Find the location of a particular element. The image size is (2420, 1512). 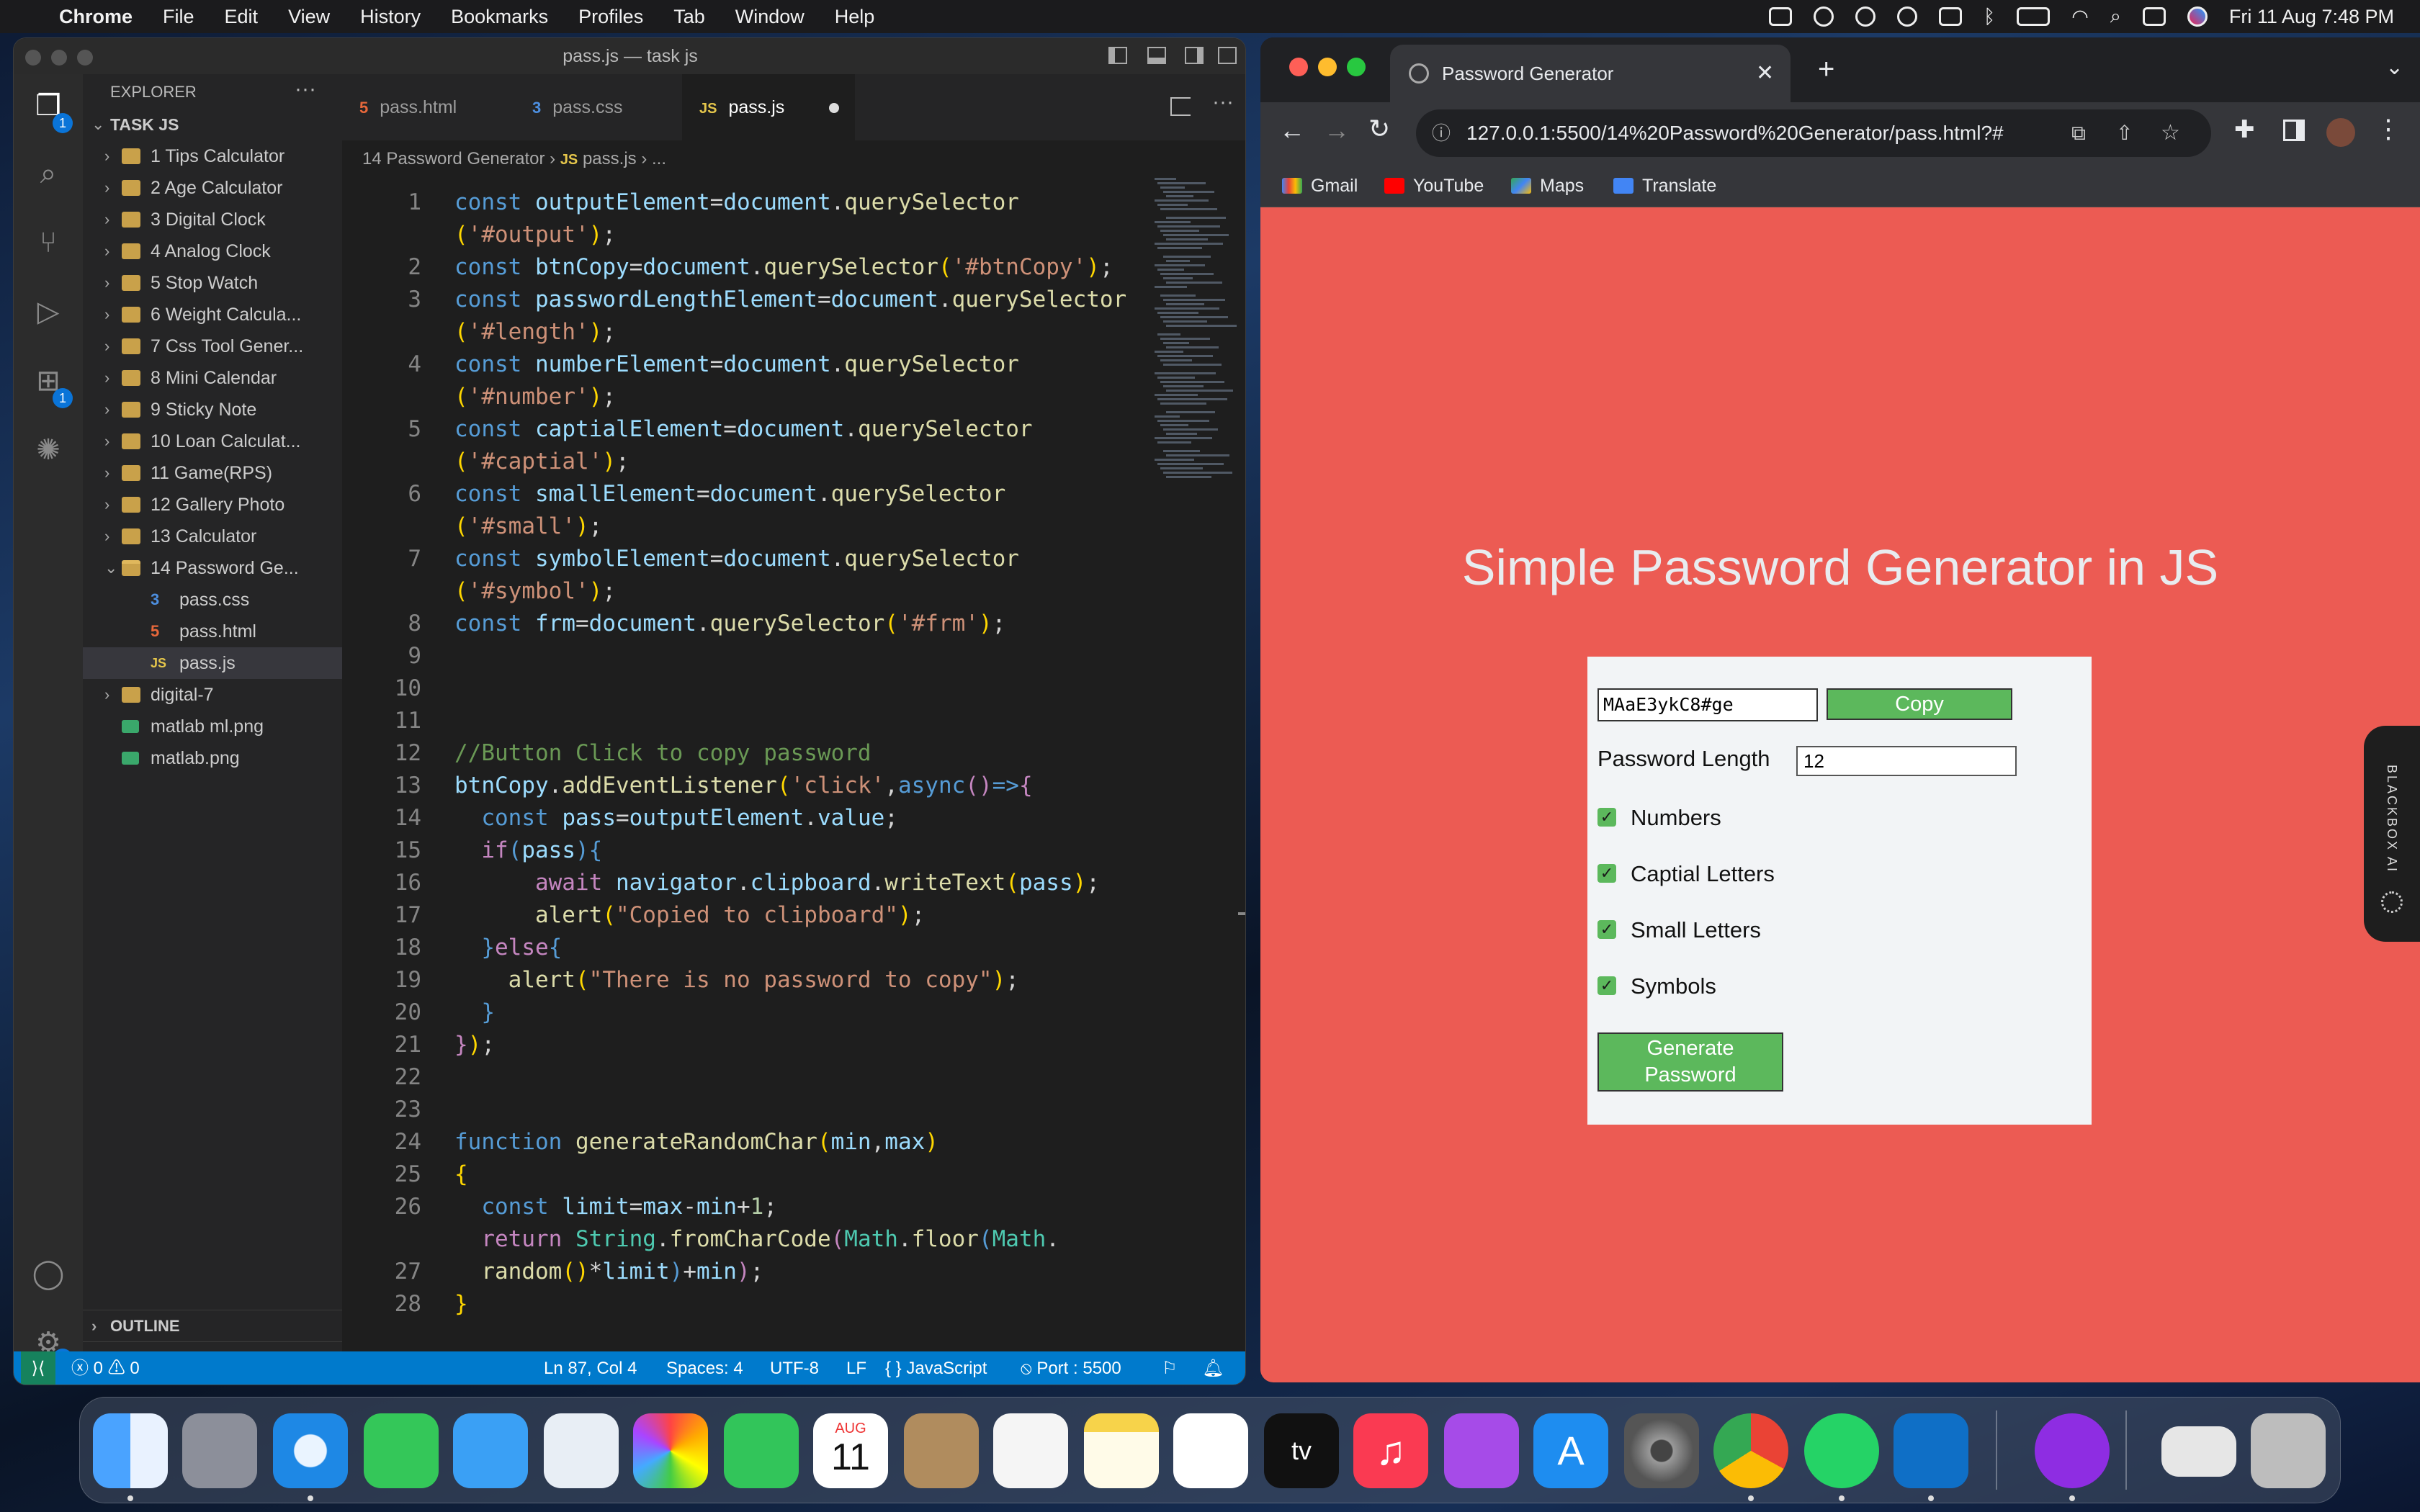

breadcrumb-folder: 14 Password Generator is located at coordinates (453, 158).